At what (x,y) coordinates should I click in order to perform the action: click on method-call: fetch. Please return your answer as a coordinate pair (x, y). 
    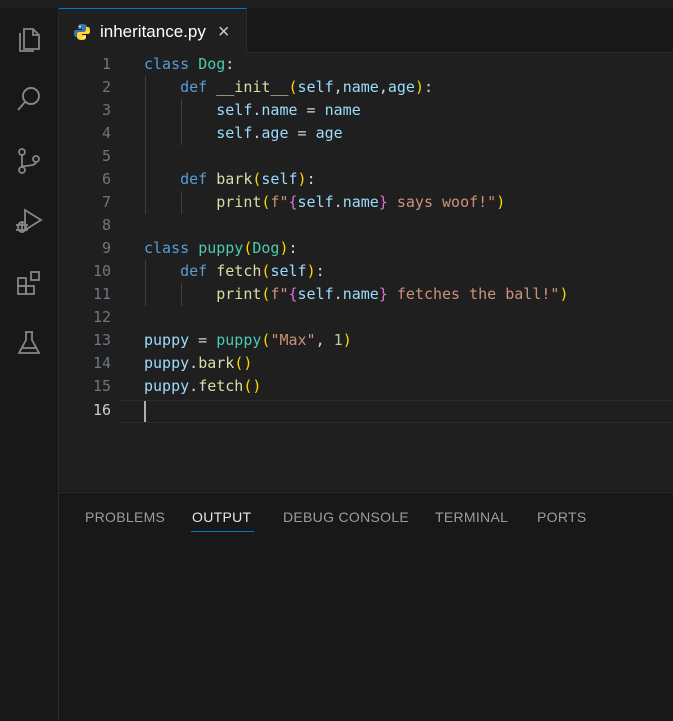
    Looking at the image, I should click on (221, 386).